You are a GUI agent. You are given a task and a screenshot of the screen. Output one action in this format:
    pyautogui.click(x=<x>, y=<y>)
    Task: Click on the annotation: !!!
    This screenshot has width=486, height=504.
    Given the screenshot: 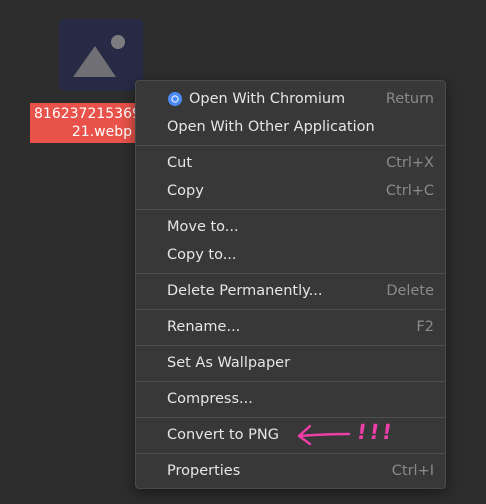 What is the action you would take?
    pyautogui.click(x=345, y=435)
    